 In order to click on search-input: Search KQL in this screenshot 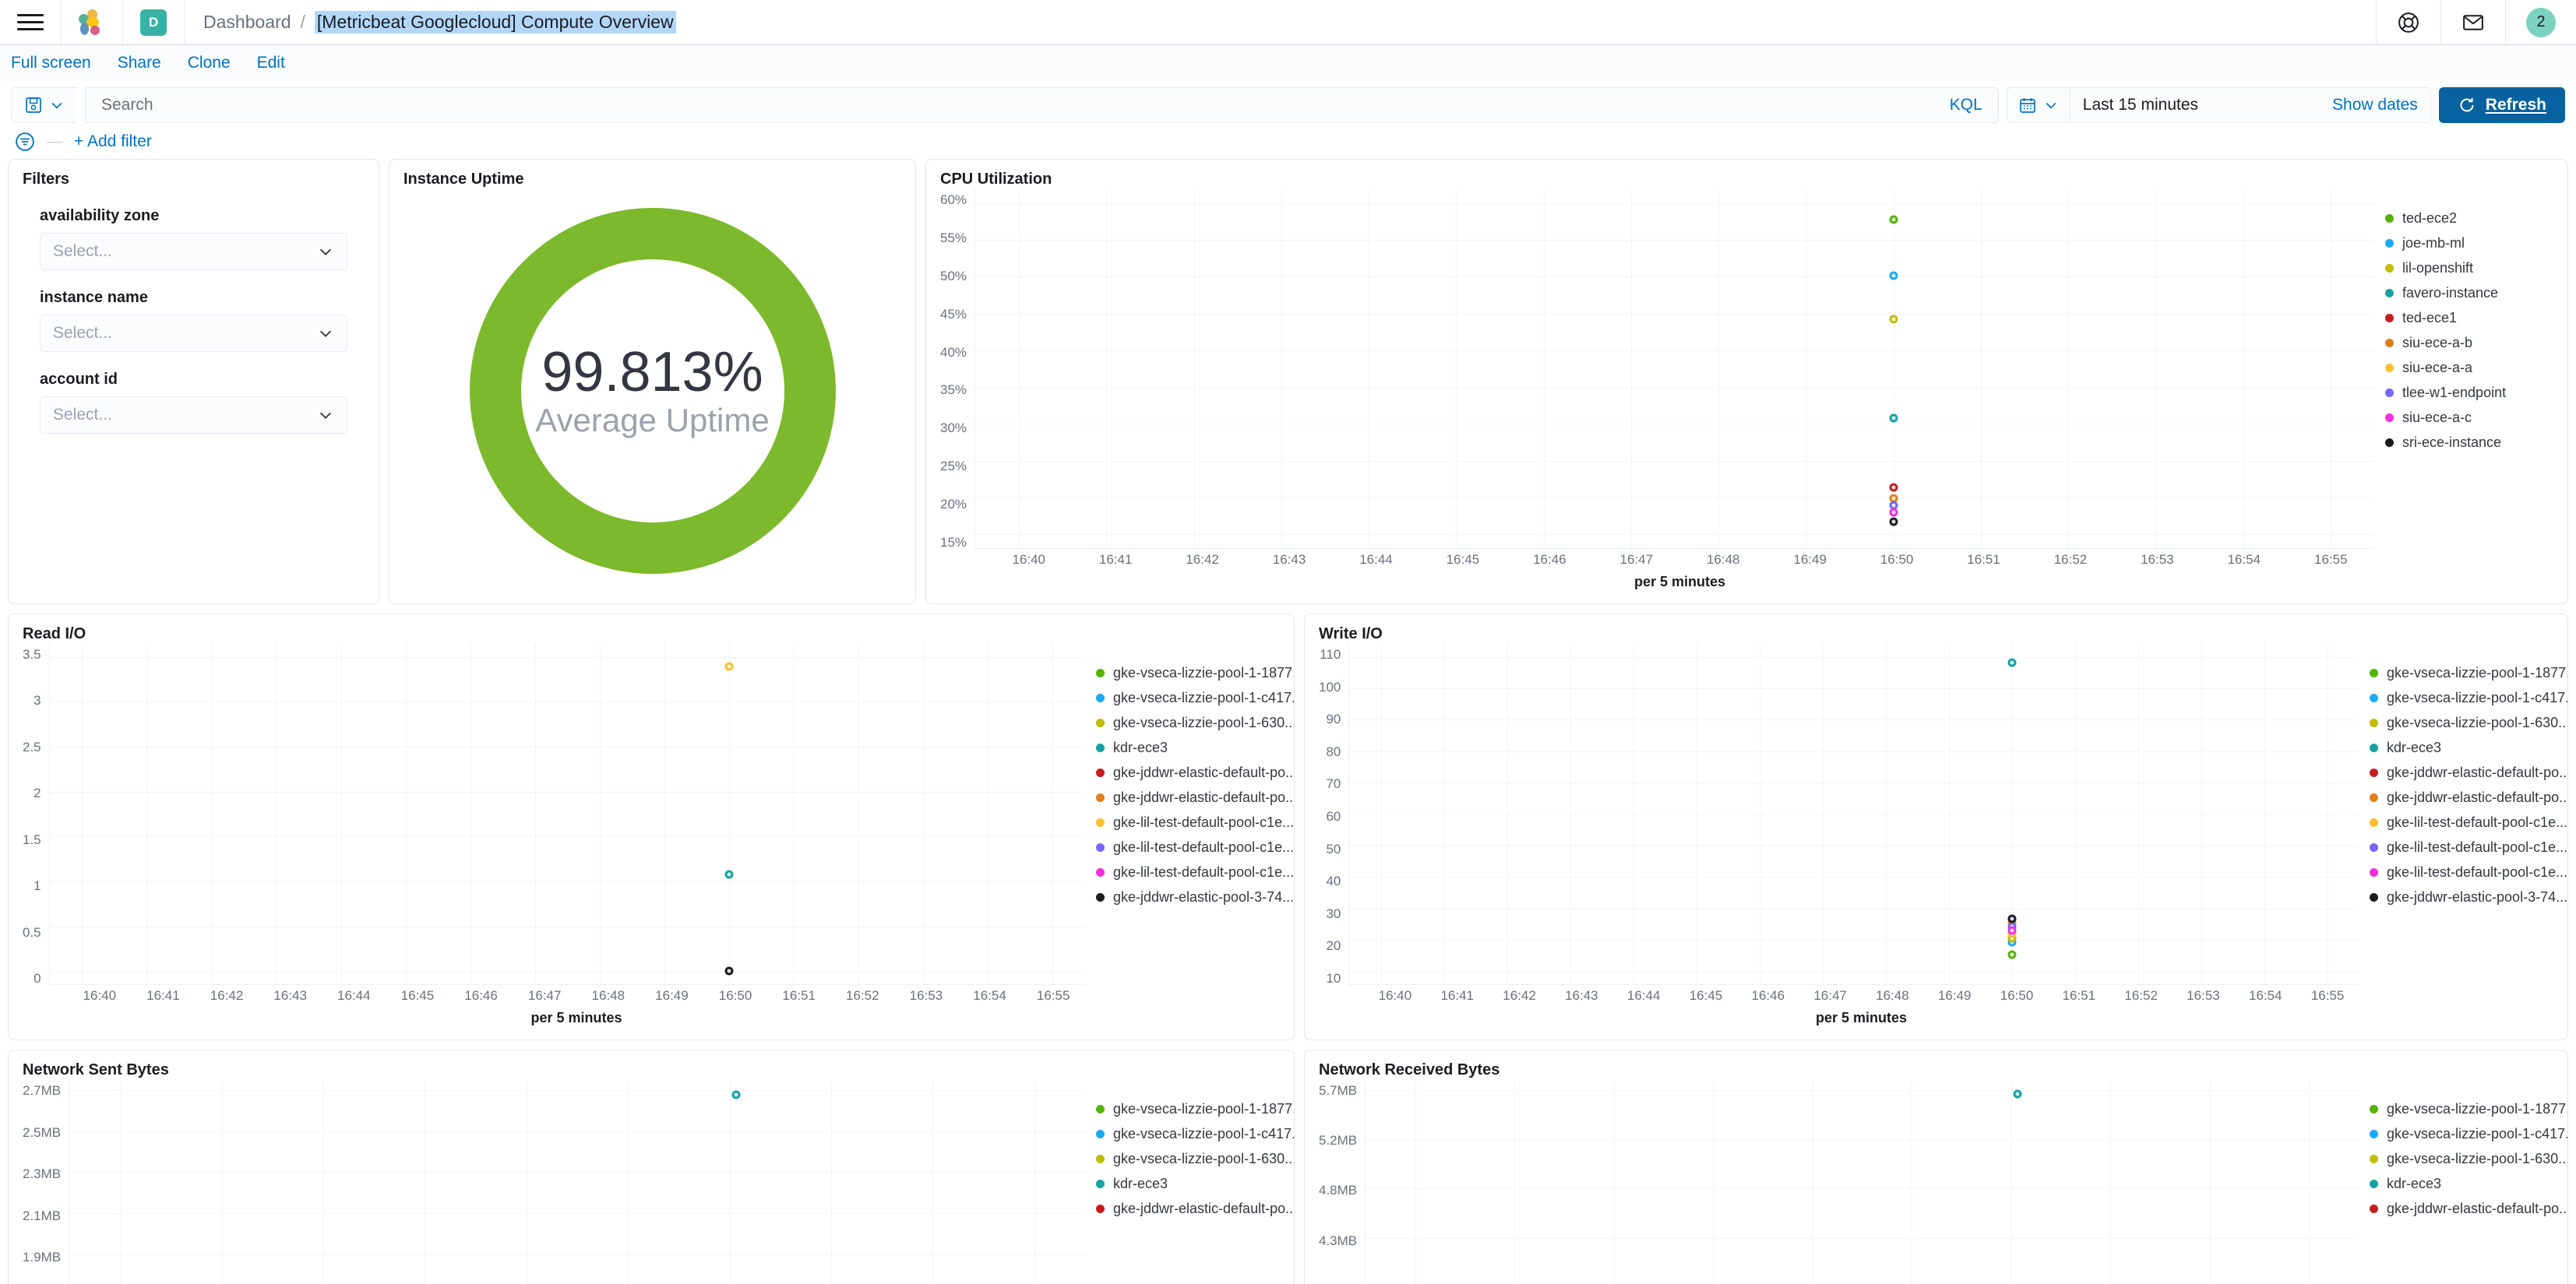, I will do `click(1042, 105)`.